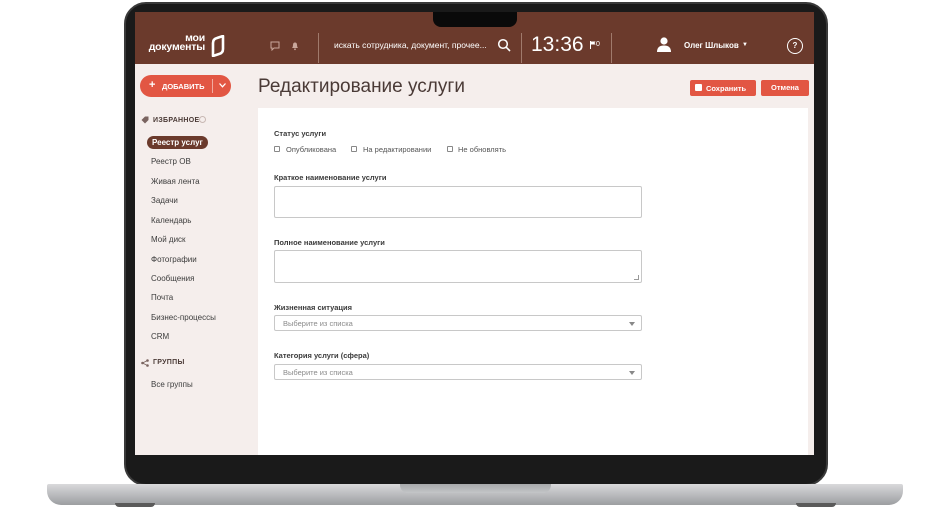  What do you see at coordinates (171, 220) in the screenshot?
I see `sidebar-item-calendar: Календарь` at bounding box center [171, 220].